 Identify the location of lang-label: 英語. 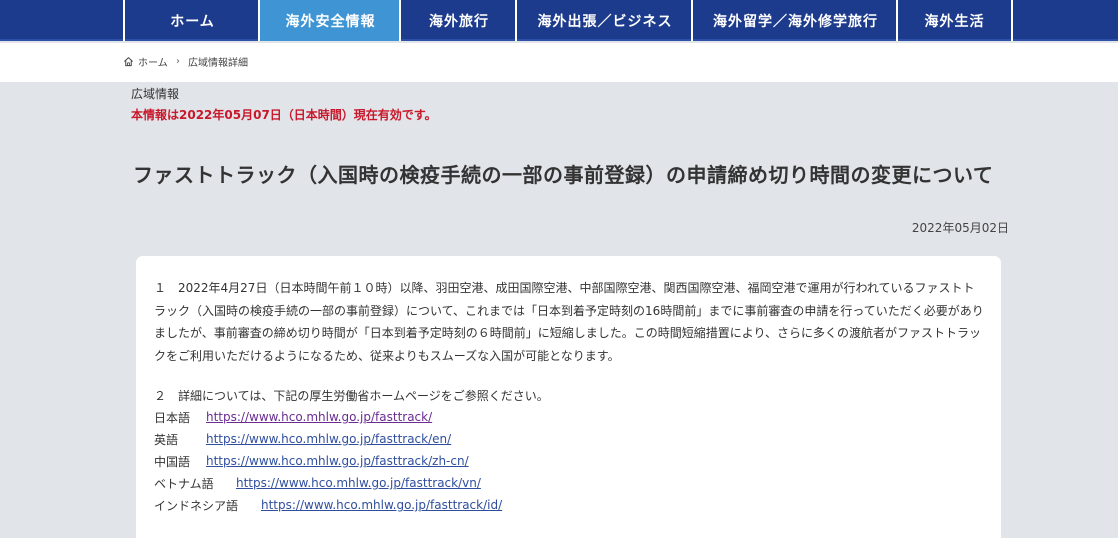
(166, 439).